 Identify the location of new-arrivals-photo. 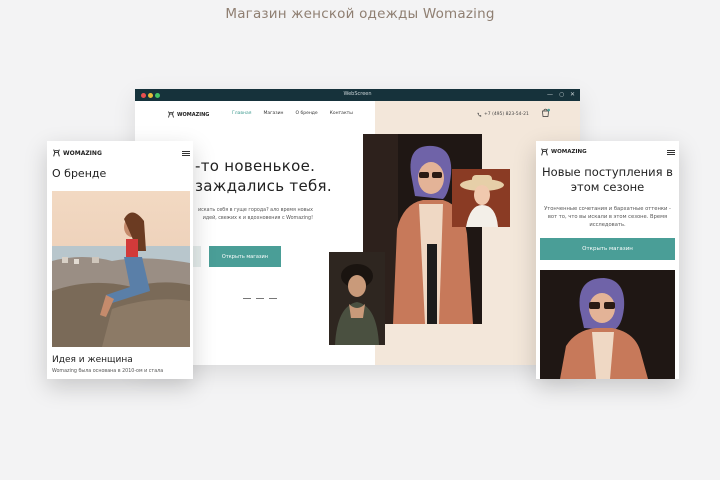
(607, 324).